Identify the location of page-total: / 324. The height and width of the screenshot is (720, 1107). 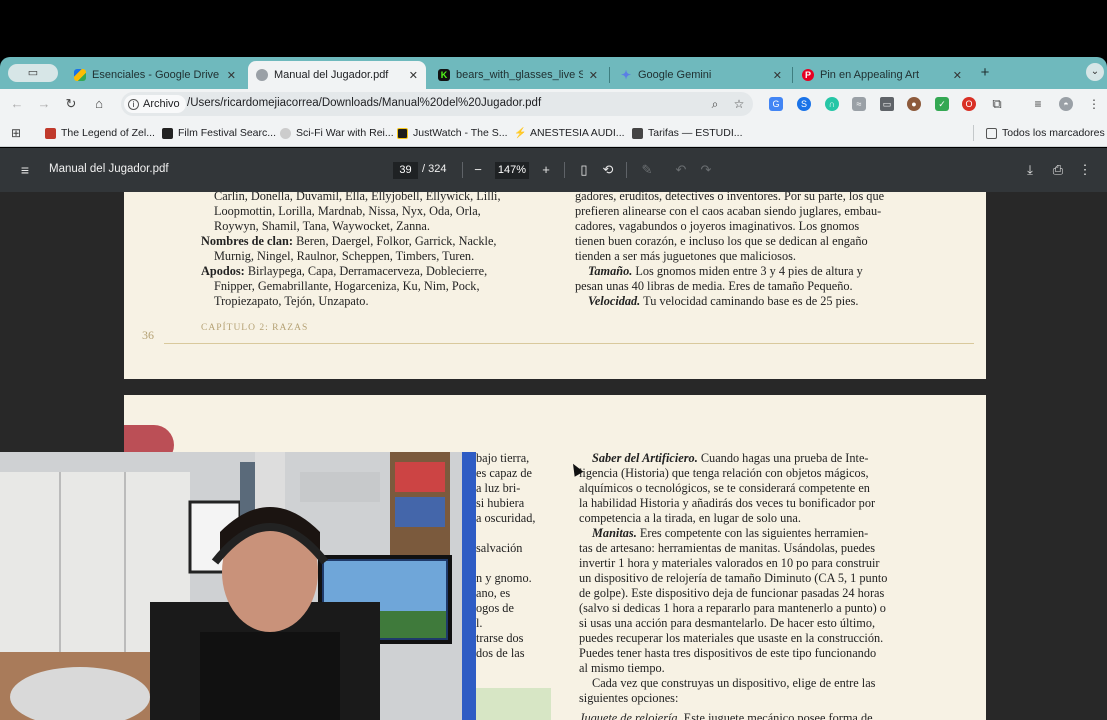
(434, 169).